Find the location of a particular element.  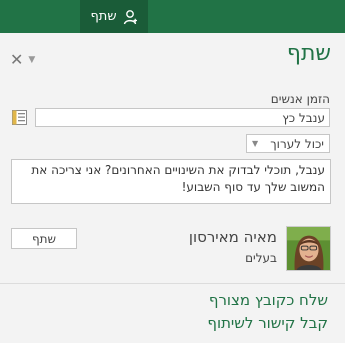

divider is located at coordinates (172, 283).